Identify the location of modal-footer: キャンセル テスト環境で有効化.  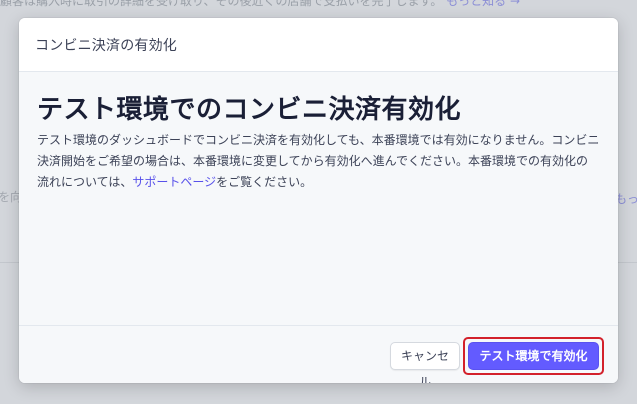
(318, 354).